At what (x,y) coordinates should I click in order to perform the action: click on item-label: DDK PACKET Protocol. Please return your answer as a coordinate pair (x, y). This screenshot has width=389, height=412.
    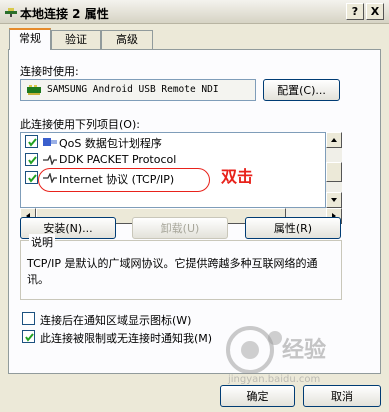
    Looking at the image, I should click on (118, 159).